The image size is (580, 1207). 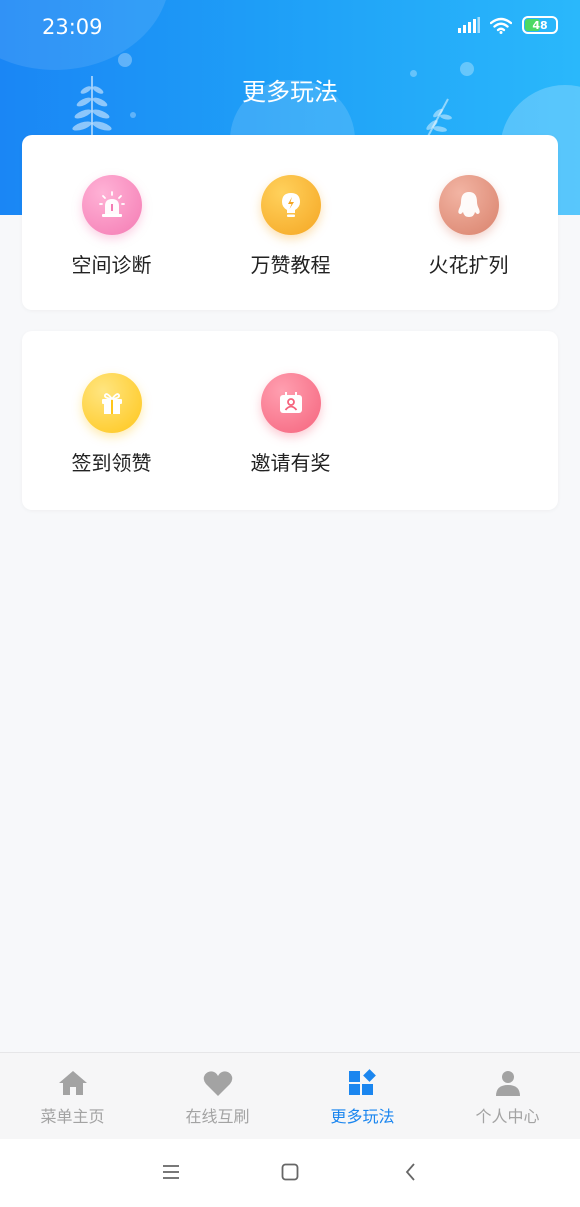 I want to click on feature-label: 空间诊断, so click(x=111, y=265).